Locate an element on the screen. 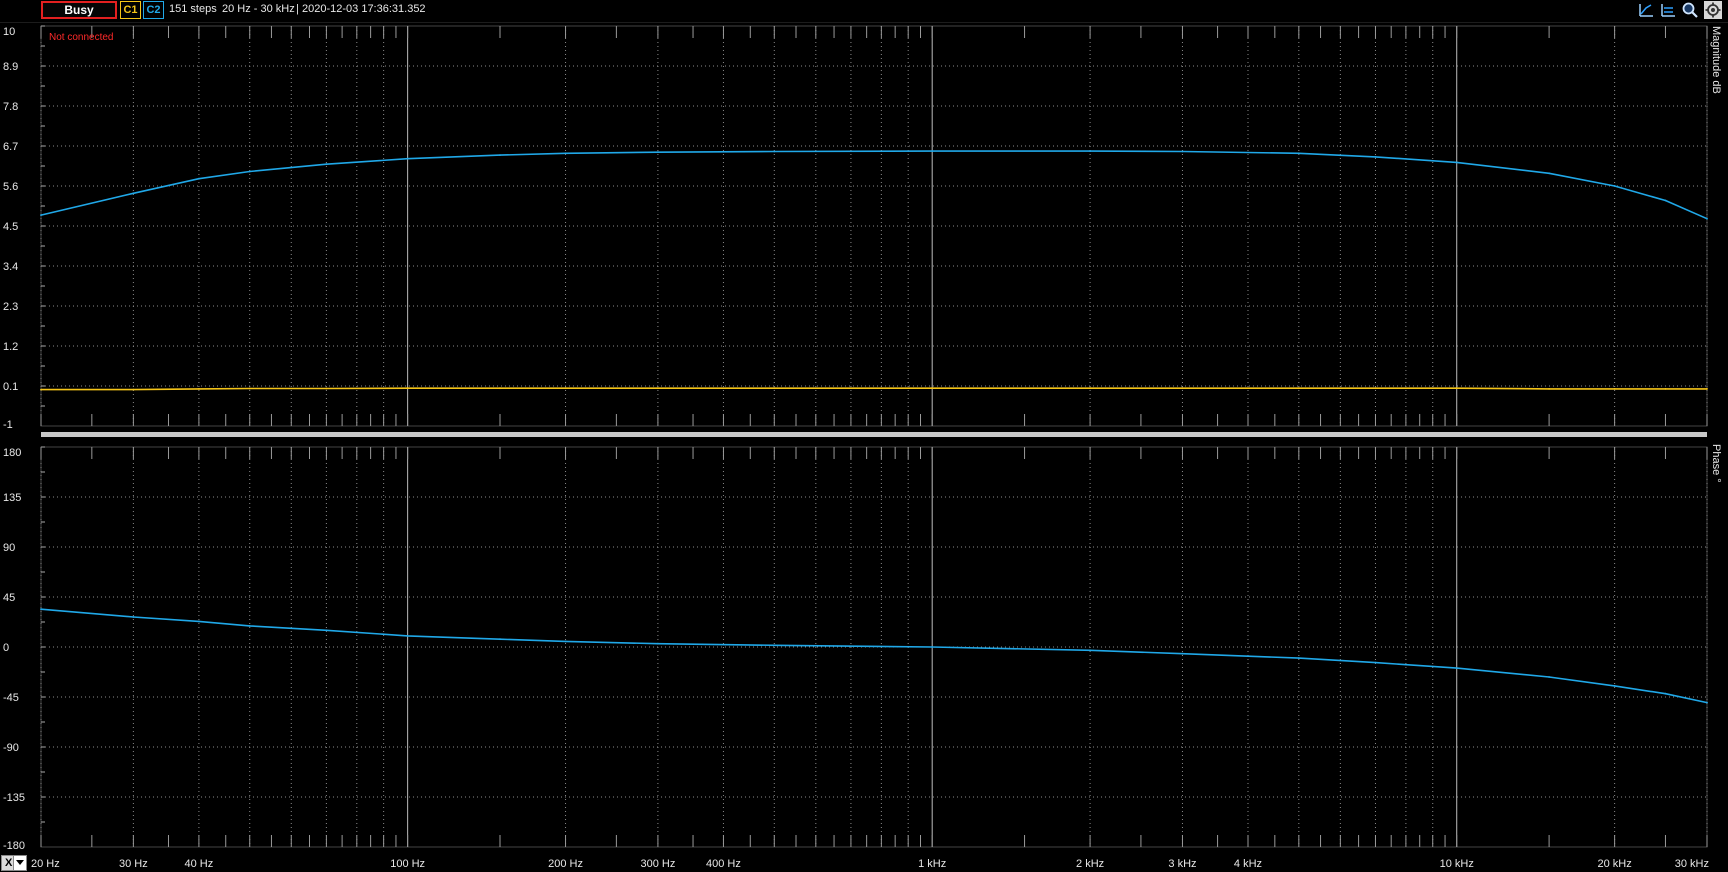 The height and width of the screenshot is (872, 1728). phase-ytick-label: -45 is located at coordinates (11, 698).